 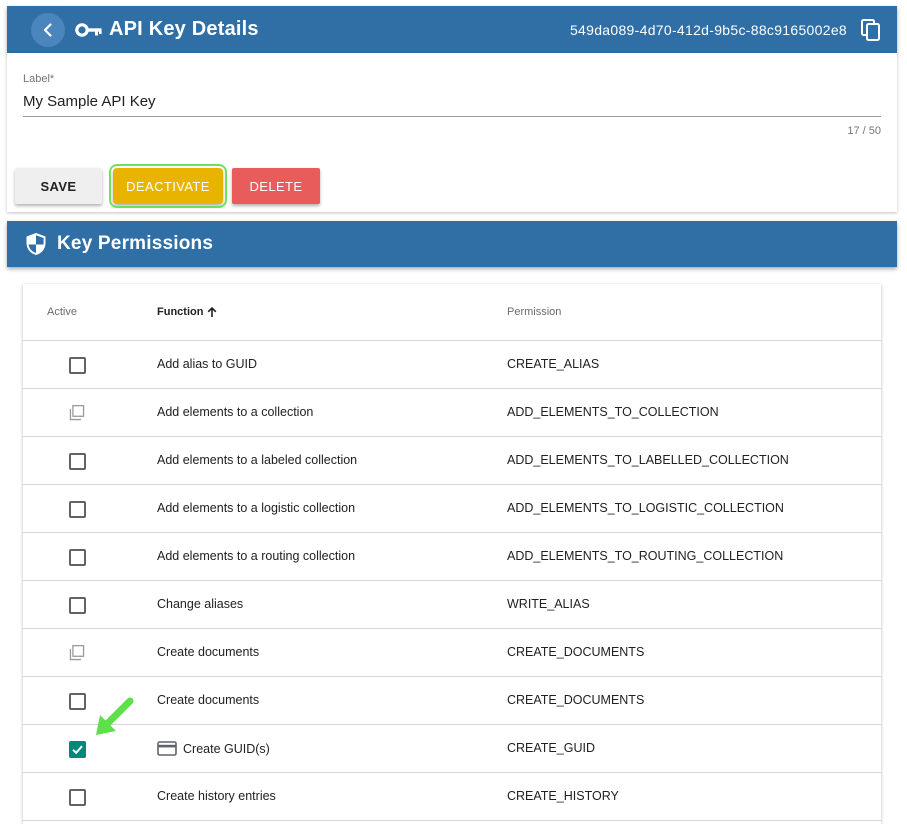 I want to click on table-row: Change aliases WRITE_ALIAS, so click(x=452, y=605).